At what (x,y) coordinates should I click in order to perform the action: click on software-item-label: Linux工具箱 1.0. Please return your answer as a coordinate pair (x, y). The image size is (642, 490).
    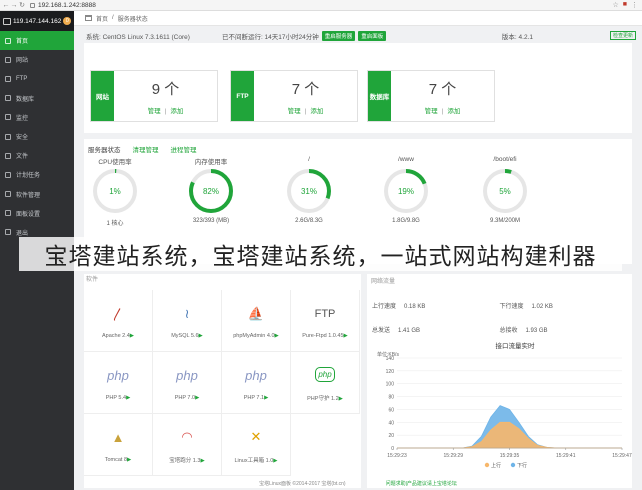
    Looking at the image, I should click on (254, 460).